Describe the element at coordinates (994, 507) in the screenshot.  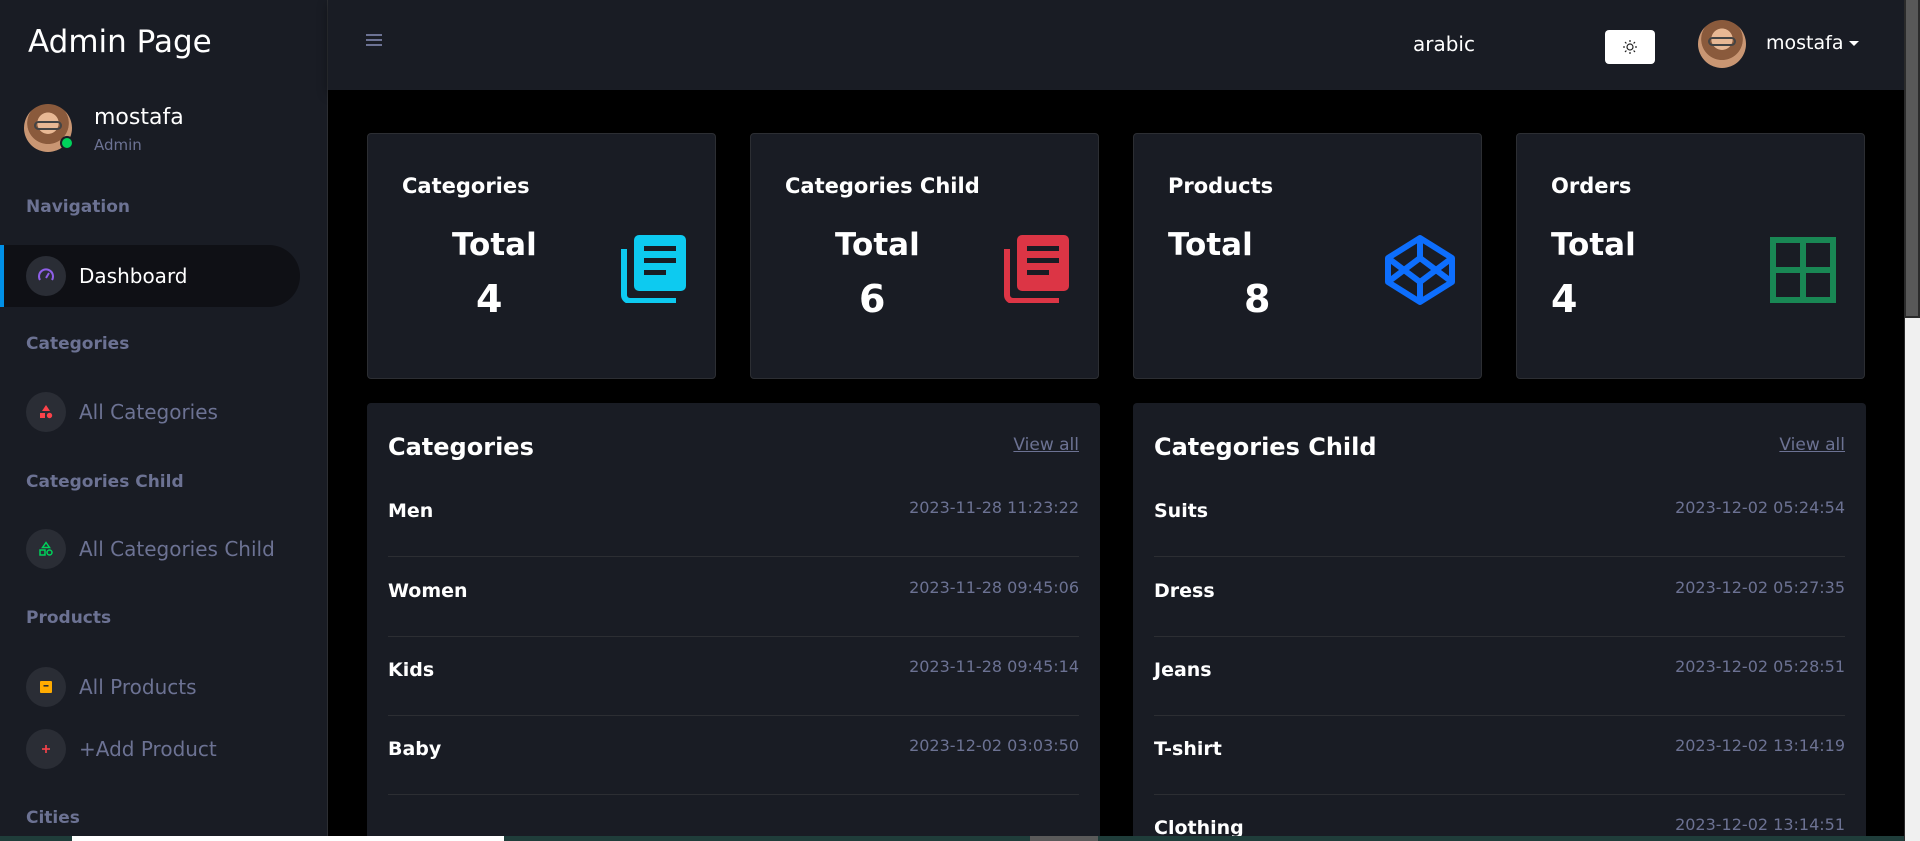
I see `item-date: 2023-11-28 11:23:22` at that location.